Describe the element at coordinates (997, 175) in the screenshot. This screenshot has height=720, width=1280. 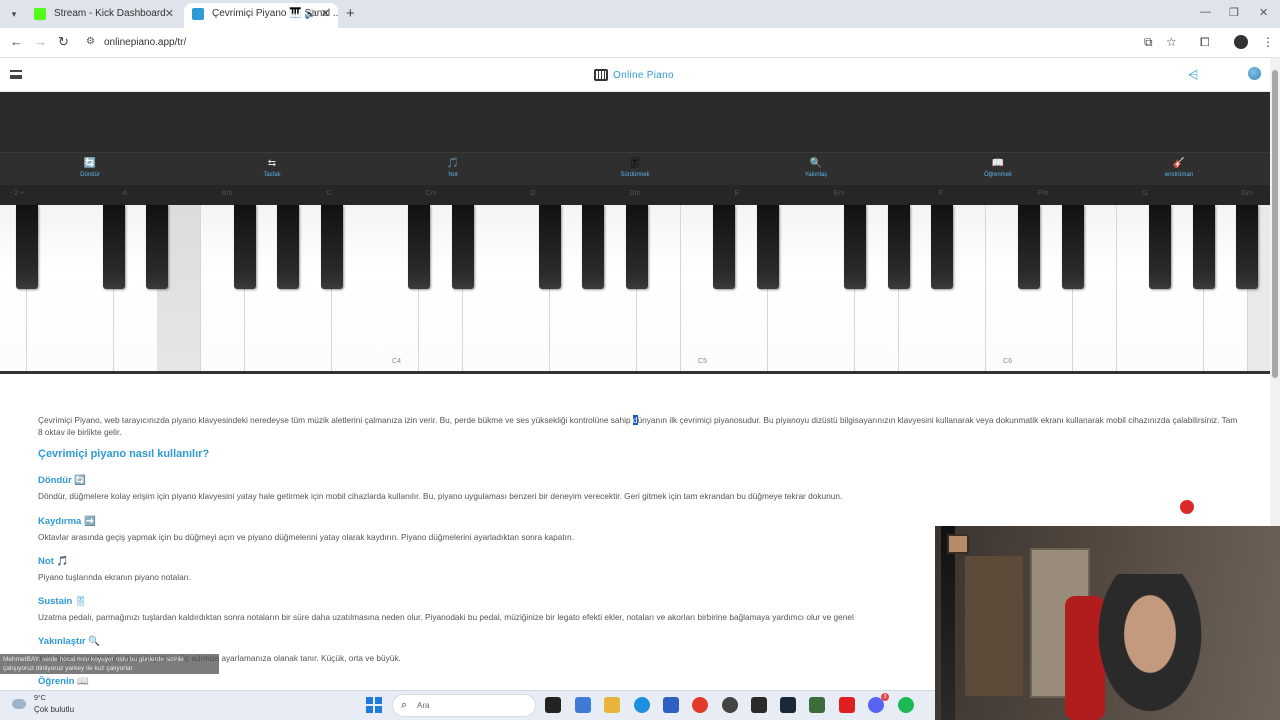
I see `learn-label: Öğrenmek` at that location.